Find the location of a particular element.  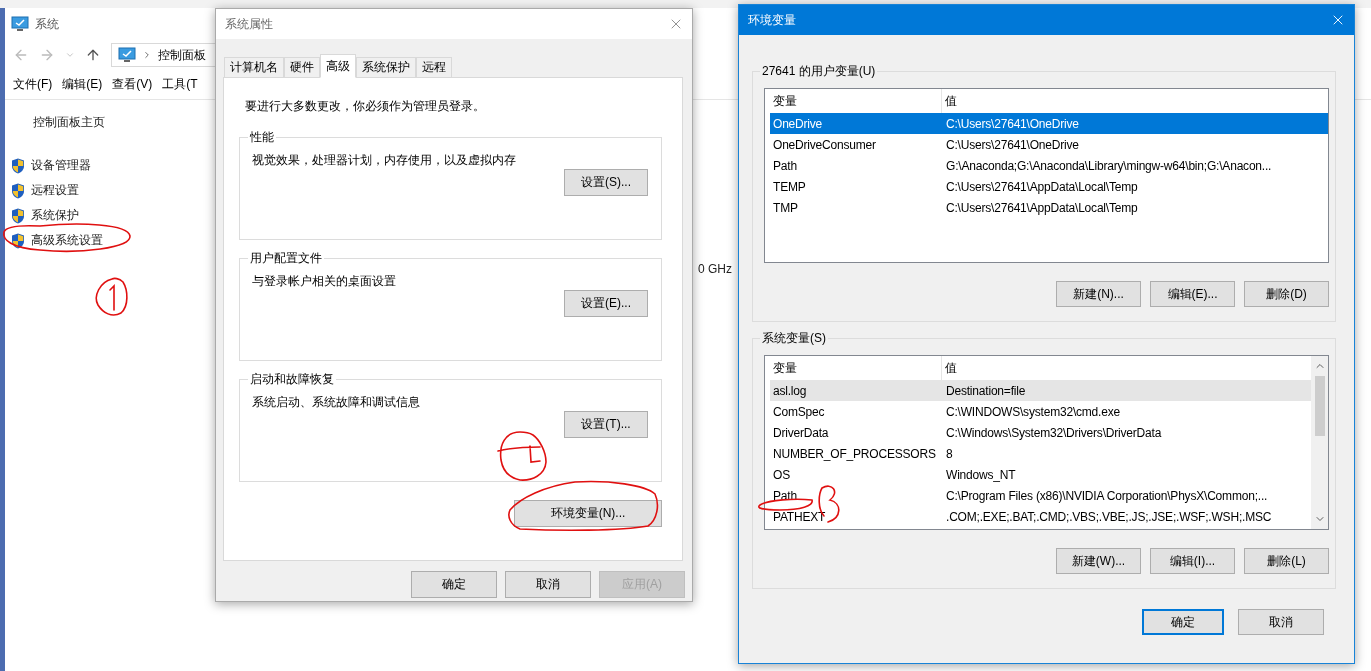

list-row: TEMP C:\Users\27641\AppData\Local\Temp is located at coordinates (1049, 186).